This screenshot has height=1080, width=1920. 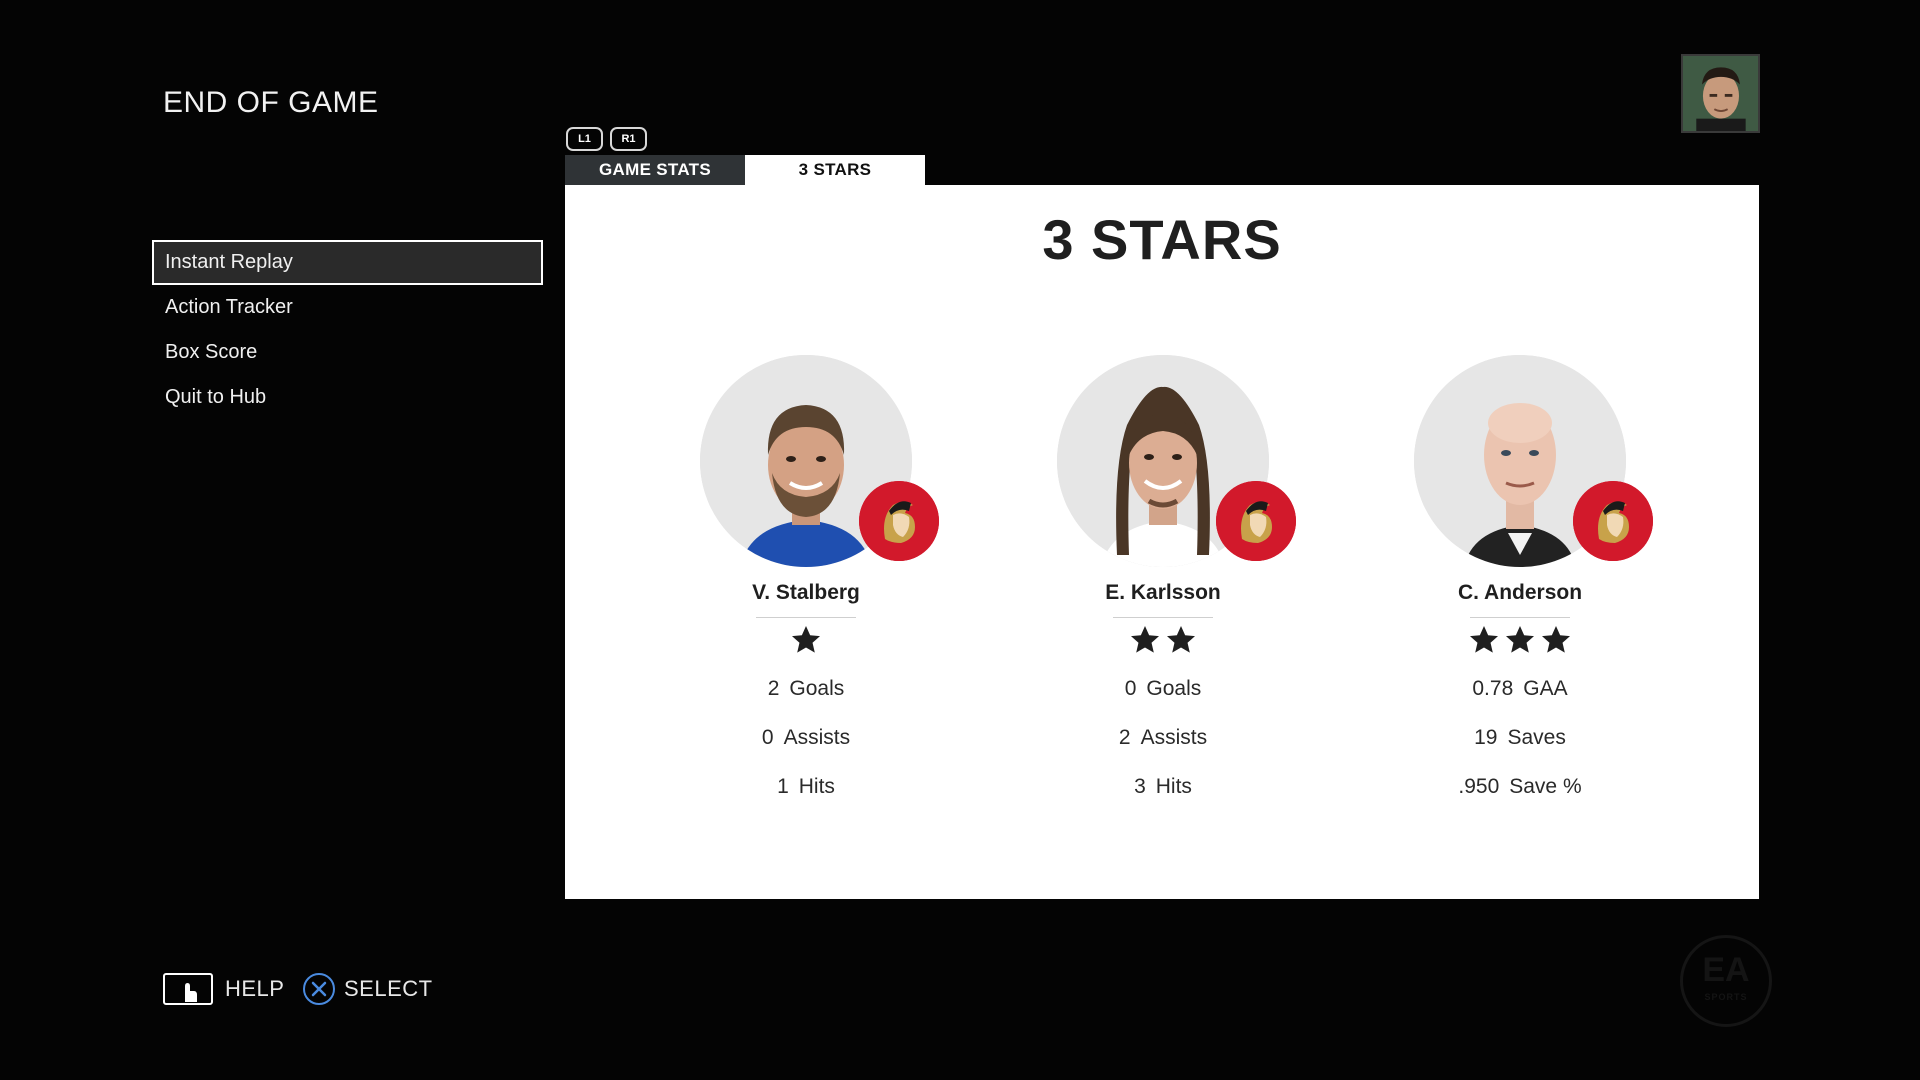 I want to click on player-name: C. Anderson, so click(x=1520, y=592).